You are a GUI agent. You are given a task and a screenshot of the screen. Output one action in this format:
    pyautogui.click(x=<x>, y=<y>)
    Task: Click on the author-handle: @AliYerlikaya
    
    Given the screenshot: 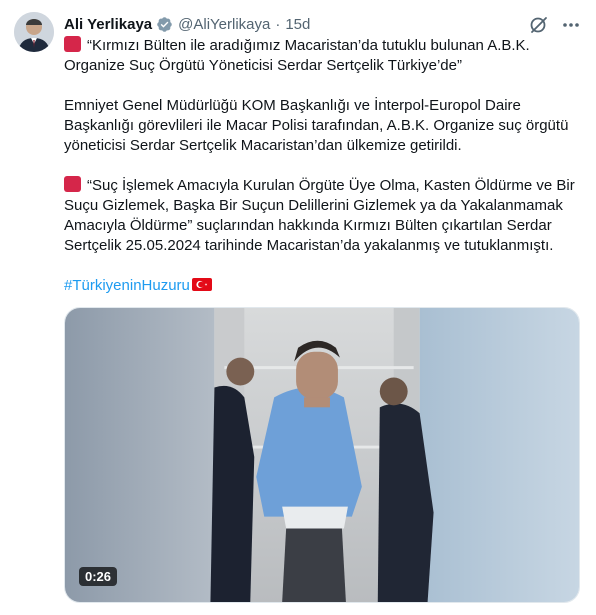 What is the action you would take?
    pyautogui.click(x=224, y=24)
    